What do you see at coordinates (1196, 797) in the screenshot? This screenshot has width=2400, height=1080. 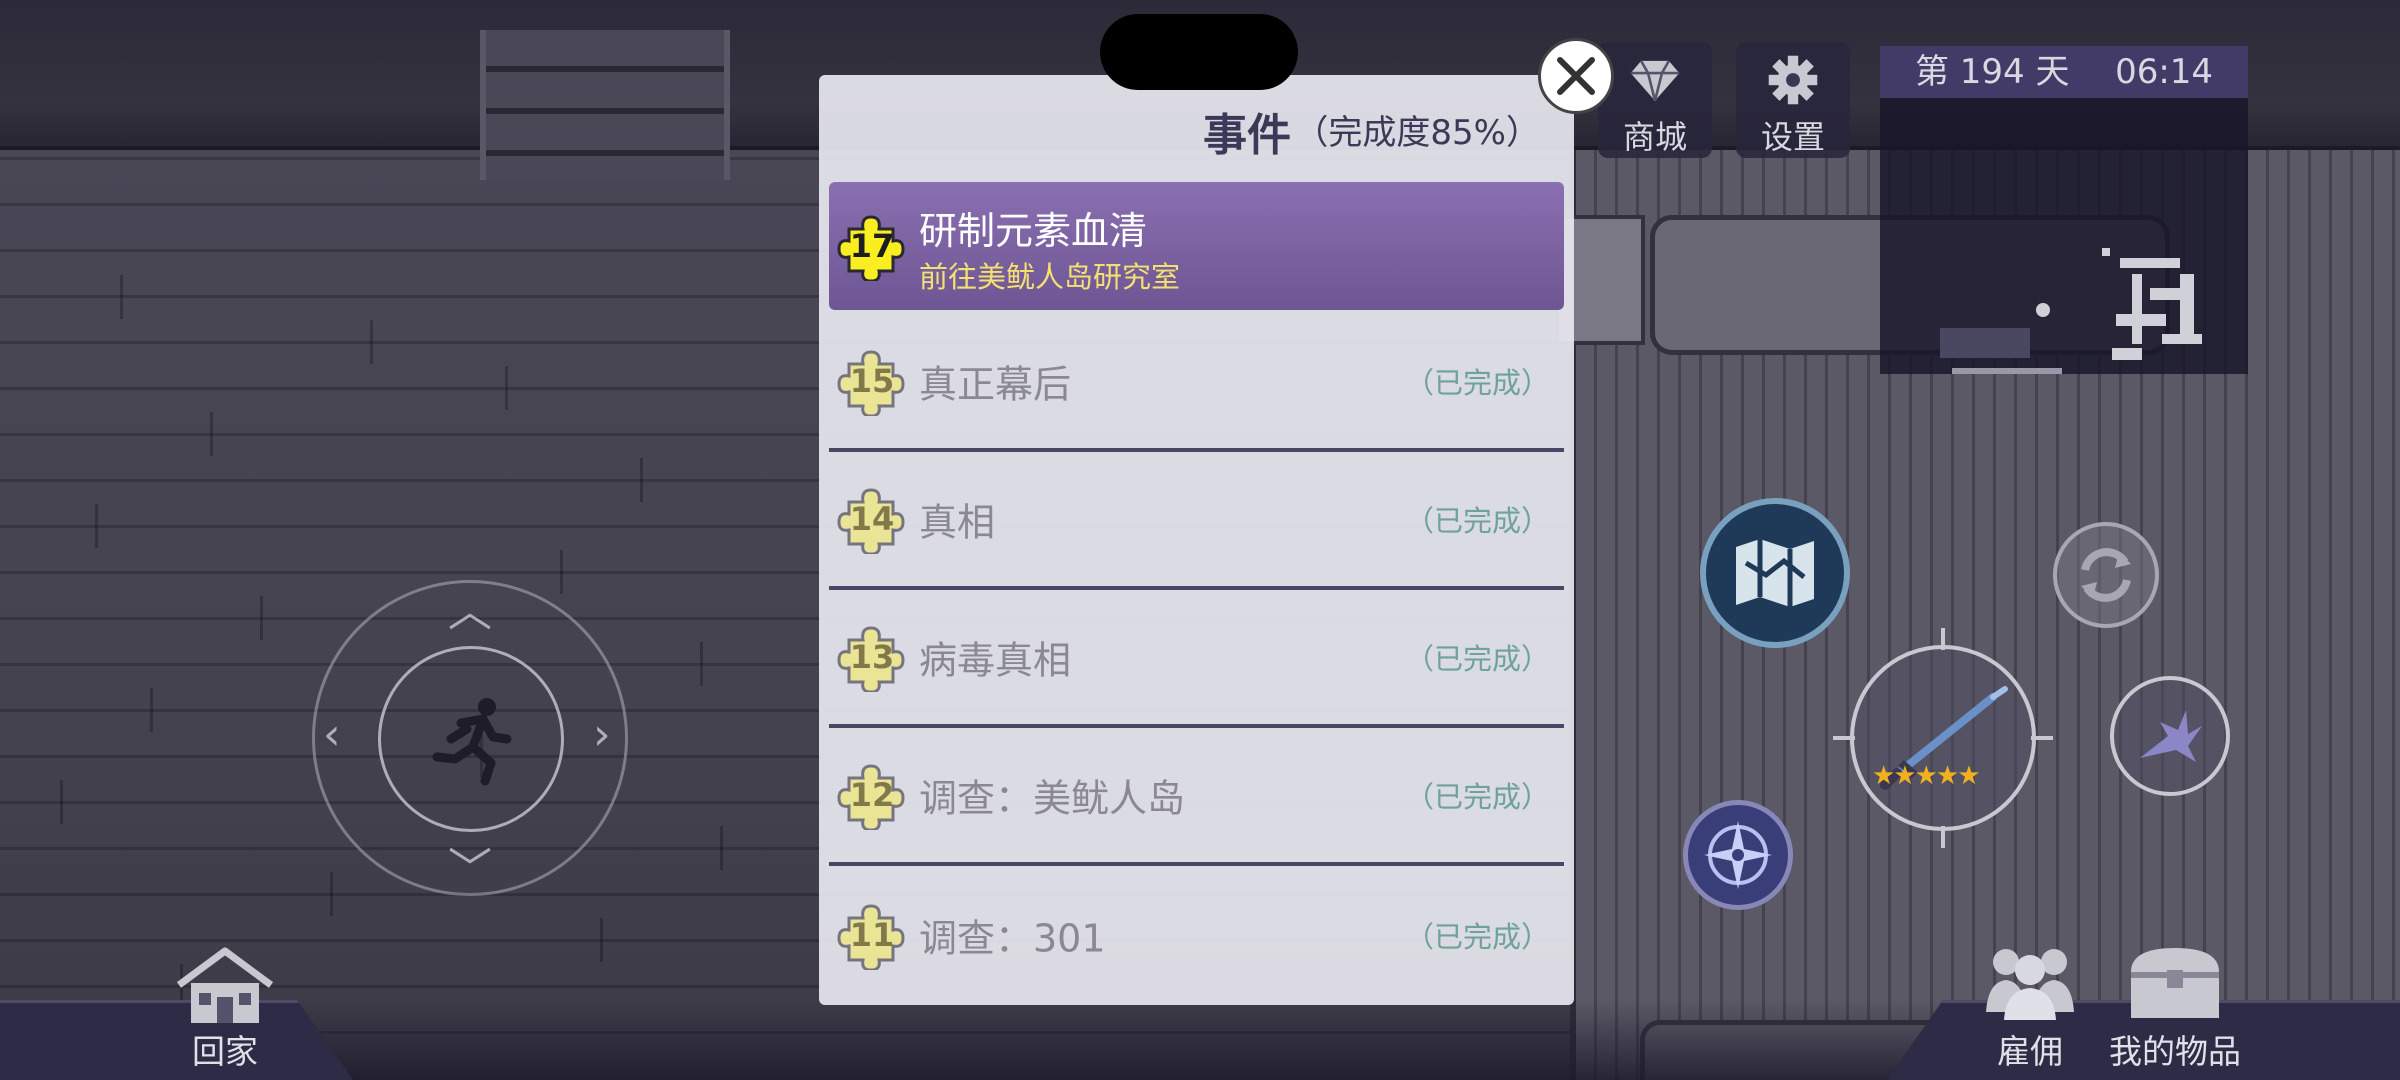 I see `event-row: 12 调查：美鱿人岛 （已完成）` at bounding box center [1196, 797].